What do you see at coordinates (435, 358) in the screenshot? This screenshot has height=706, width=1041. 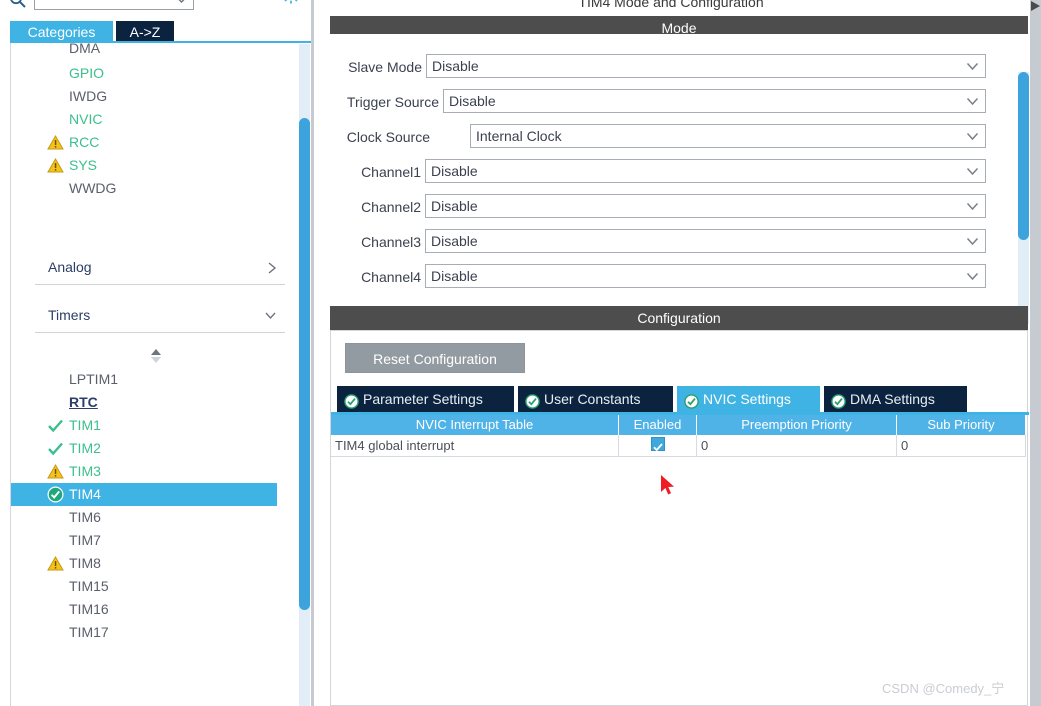 I see `reset-configuration-button: Reset Configuration` at bounding box center [435, 358].